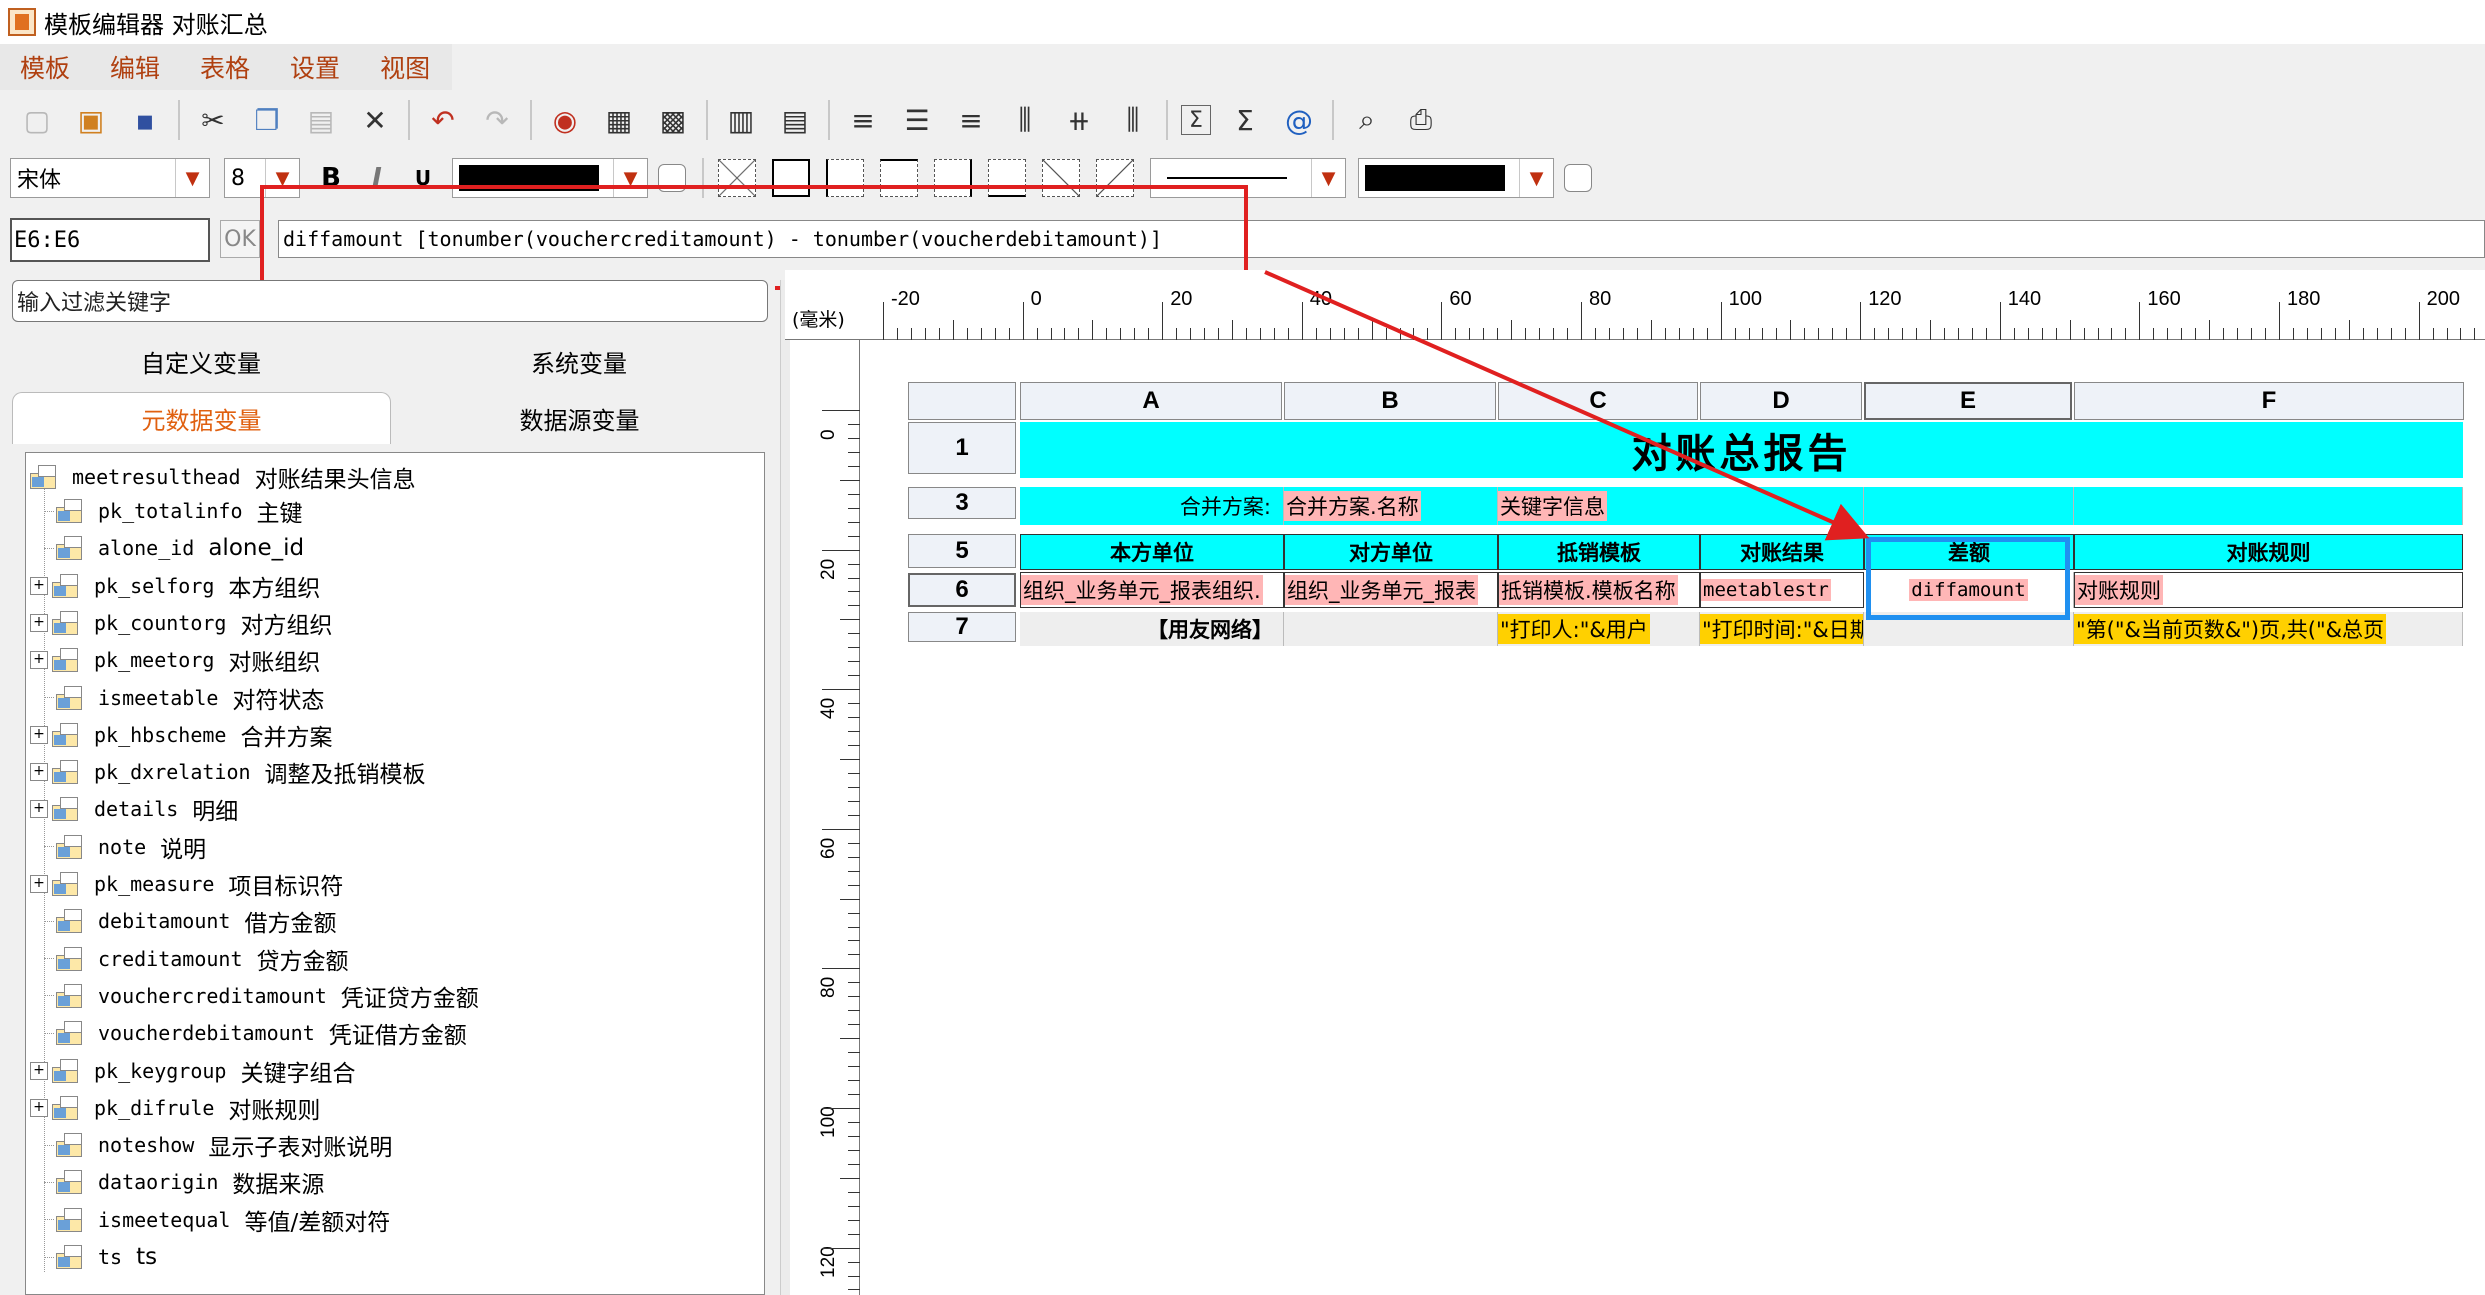  Describe the element at coordinates (1421, 120) in the screenshot. I see `printer-icon: ⎙` at that location.